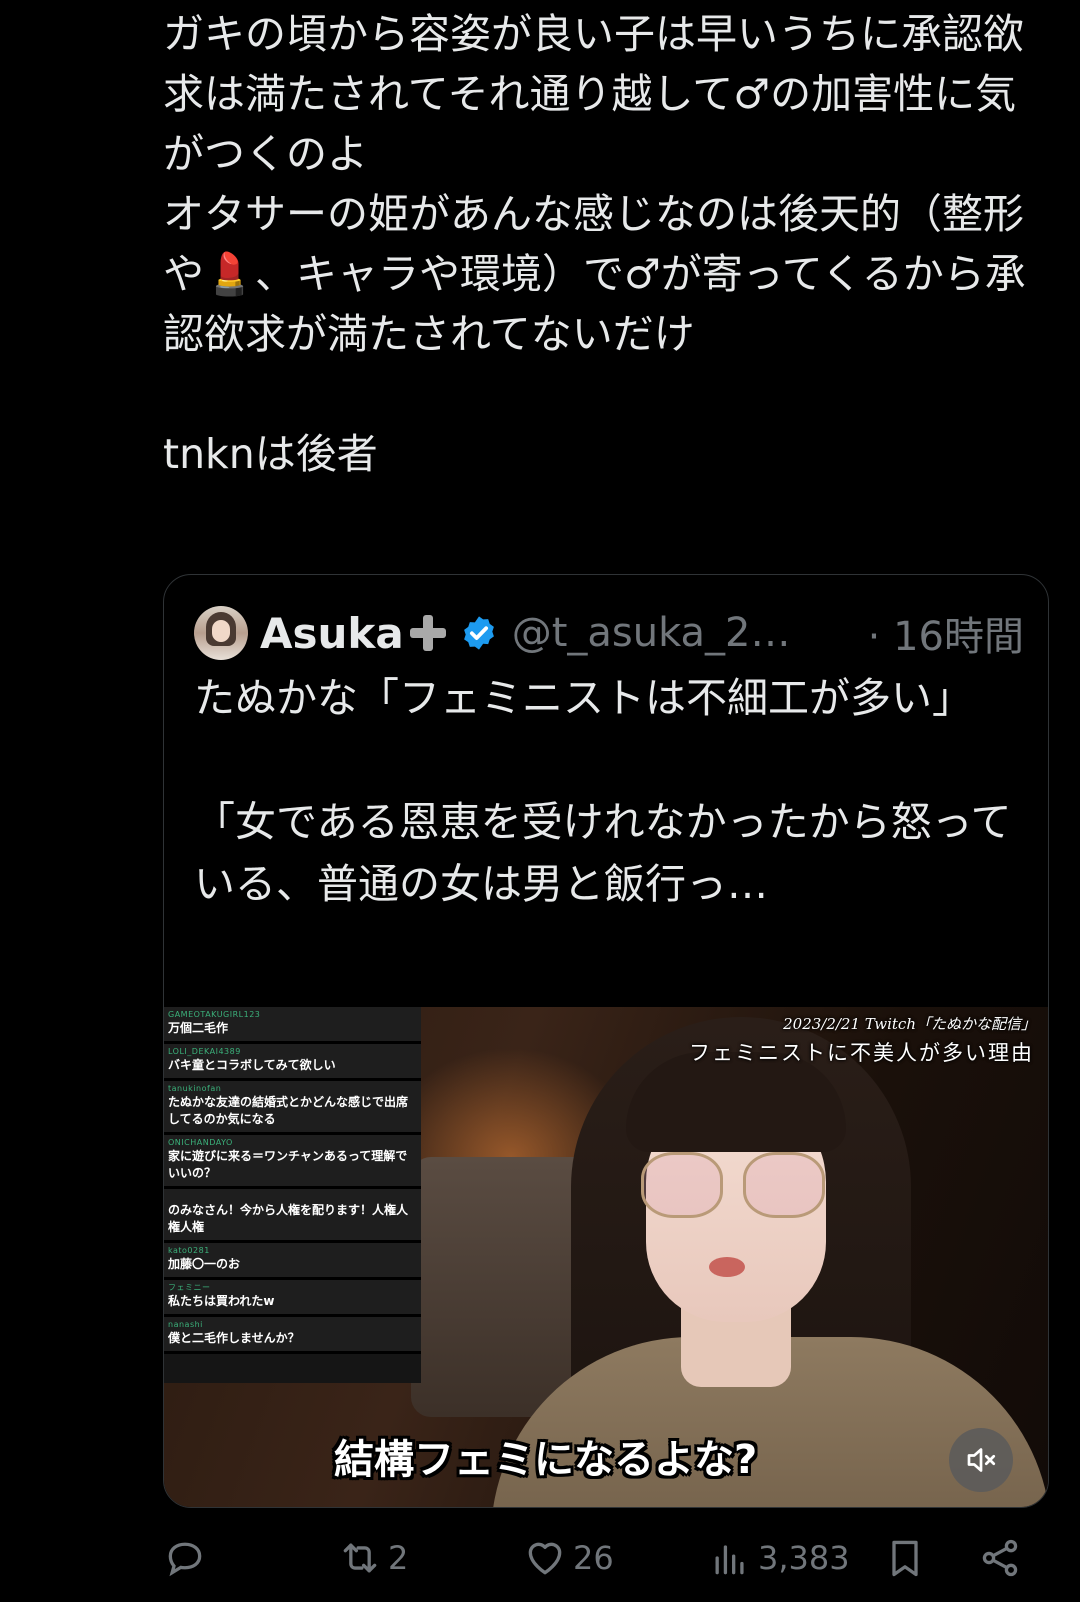 This screenshot has width=1080, height=1602. What do you see at coordinates (398, 1558) in the screenshot?
I see `retweet-count: 2` at bounding box center [398, 1558].